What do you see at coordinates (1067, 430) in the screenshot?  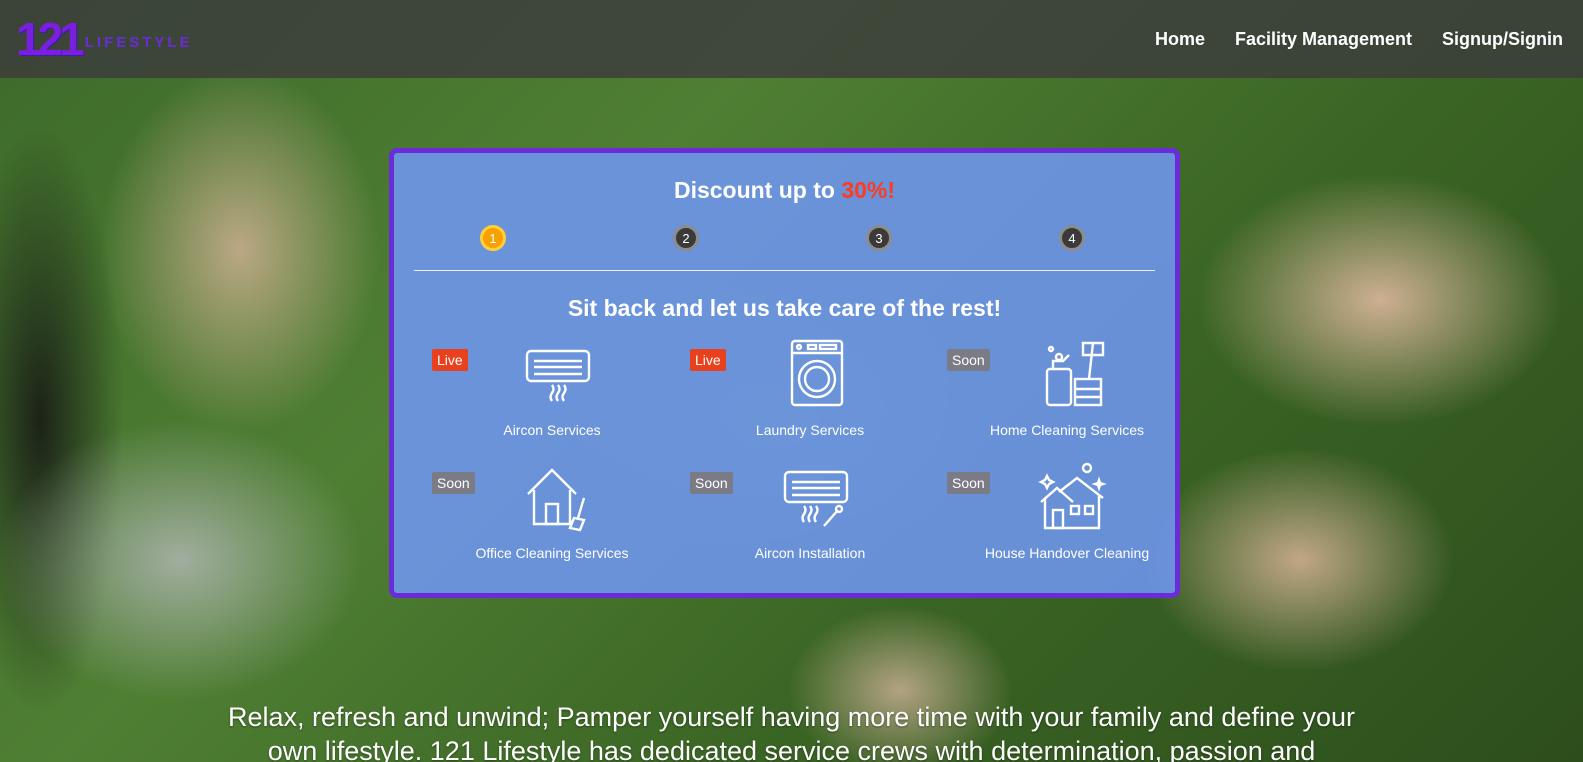 I see `service-label: Home Cleaning Services` at bounding box center [1067, 430].